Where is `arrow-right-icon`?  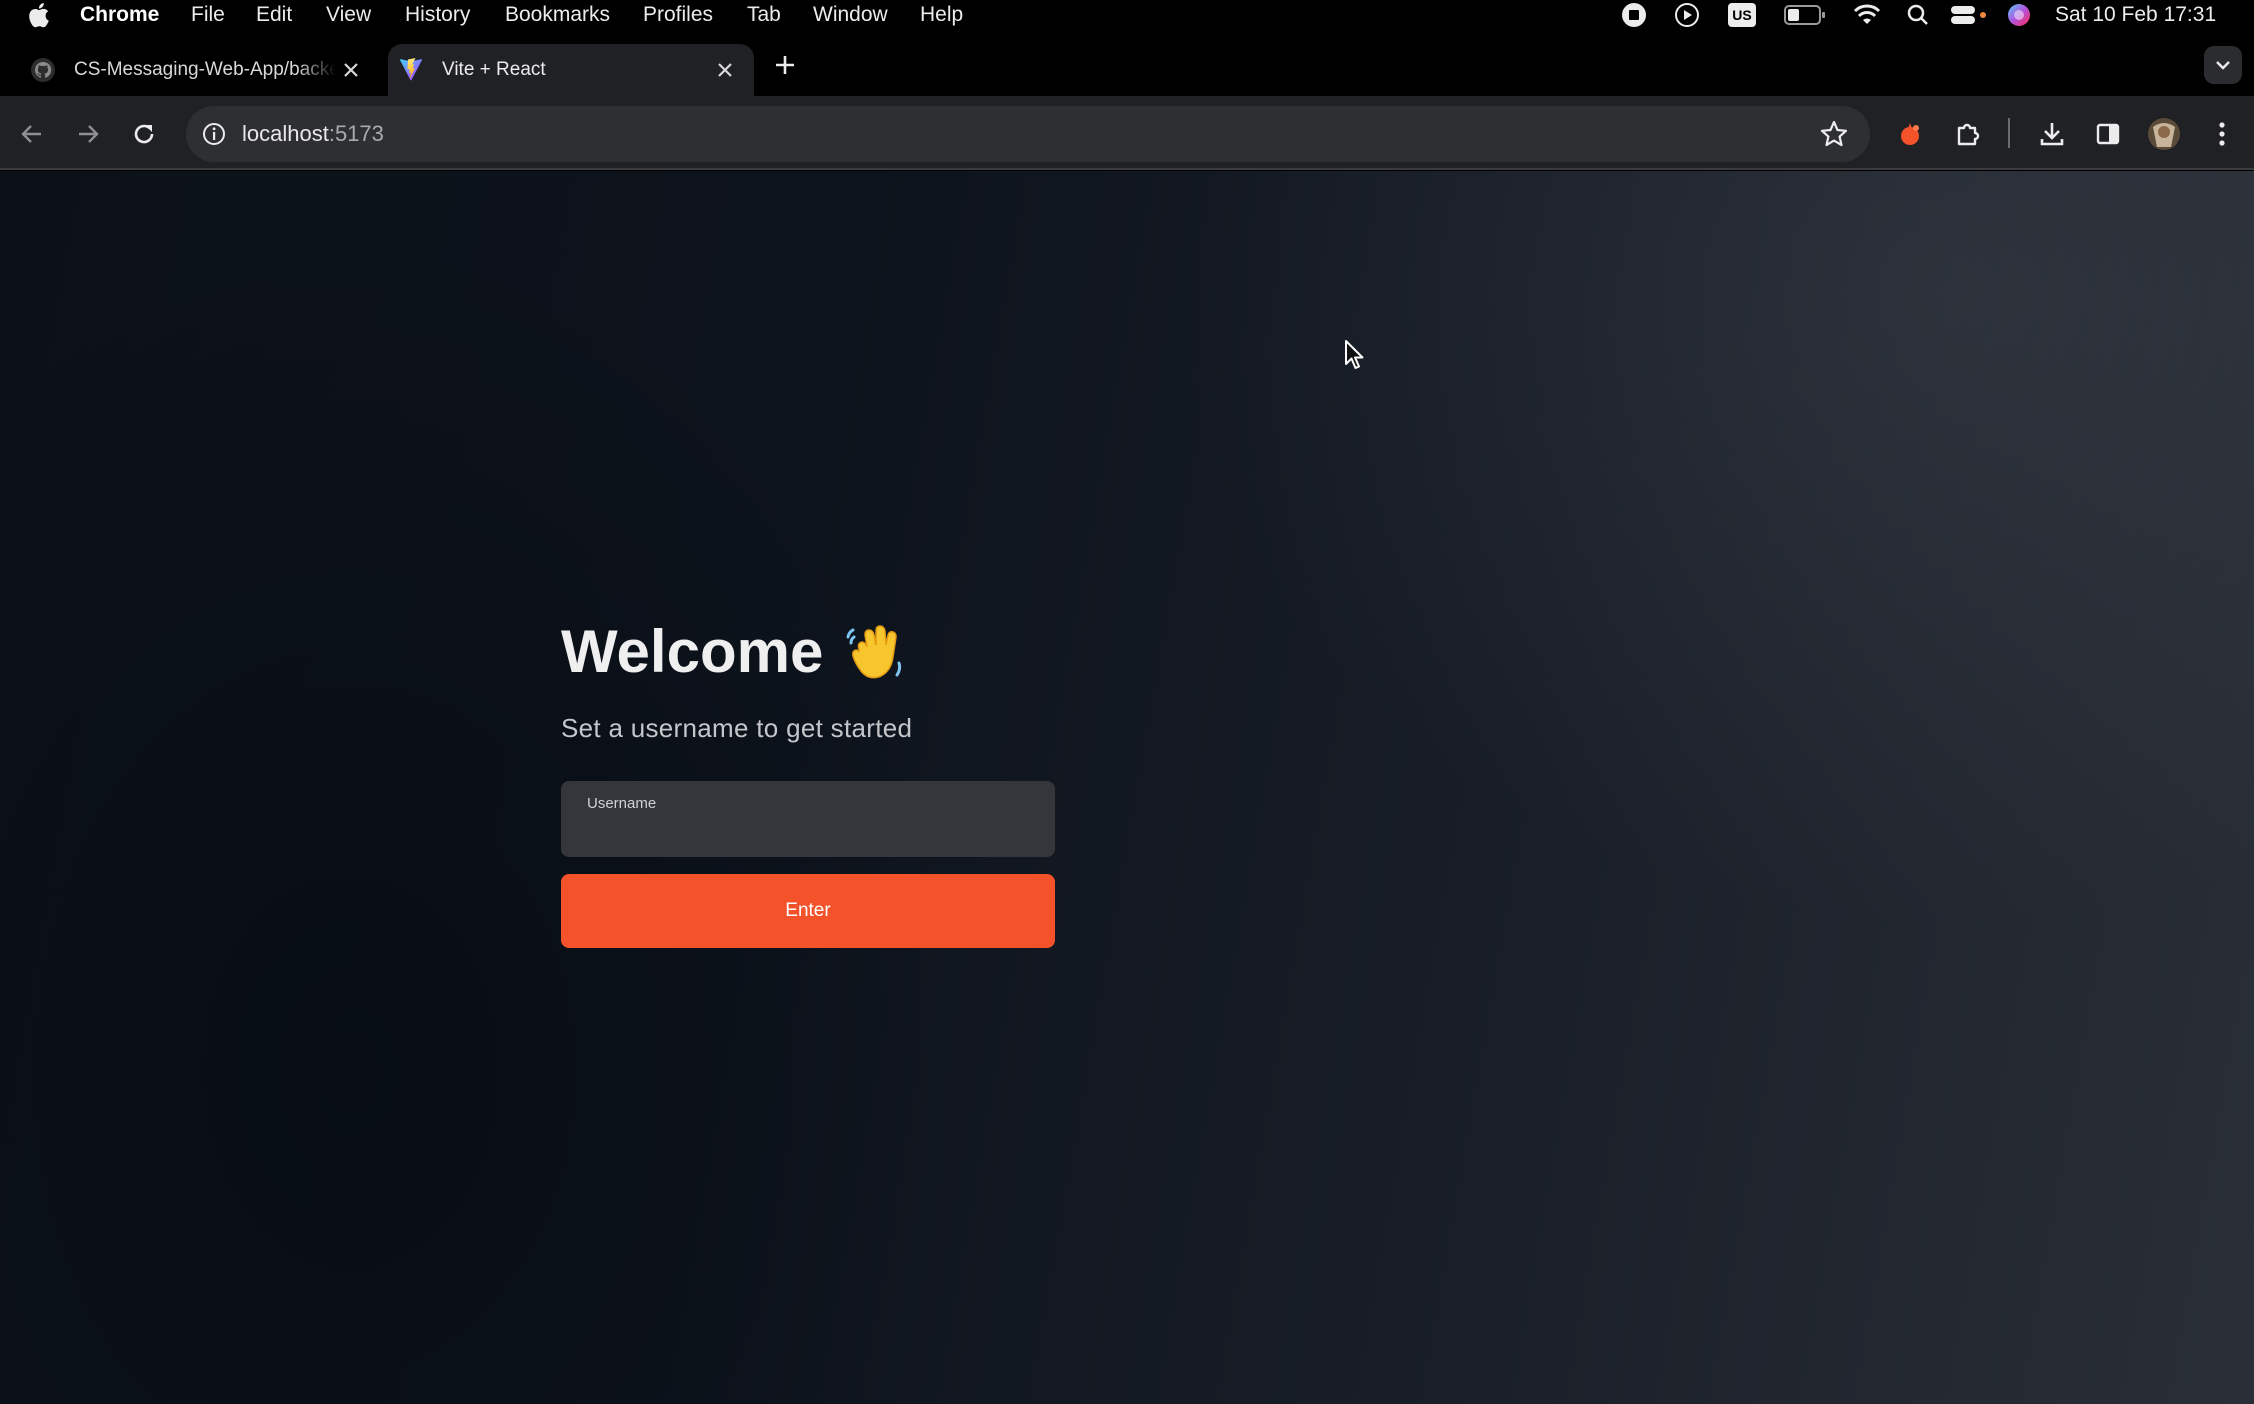
arrow-right-icon is located at coordinates (89, 134).